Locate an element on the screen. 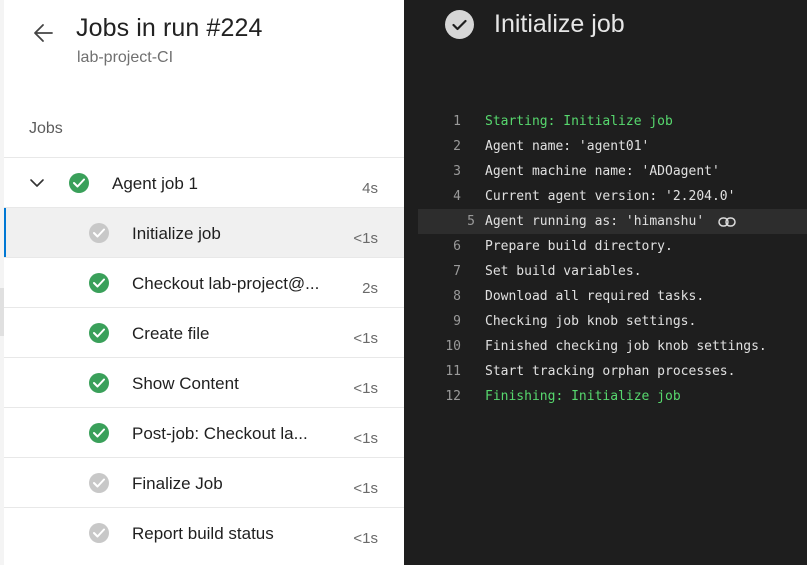 The image size is (807, 565). log-line-text: Finished checking job knob settings. is located at coordinates (626, 346).